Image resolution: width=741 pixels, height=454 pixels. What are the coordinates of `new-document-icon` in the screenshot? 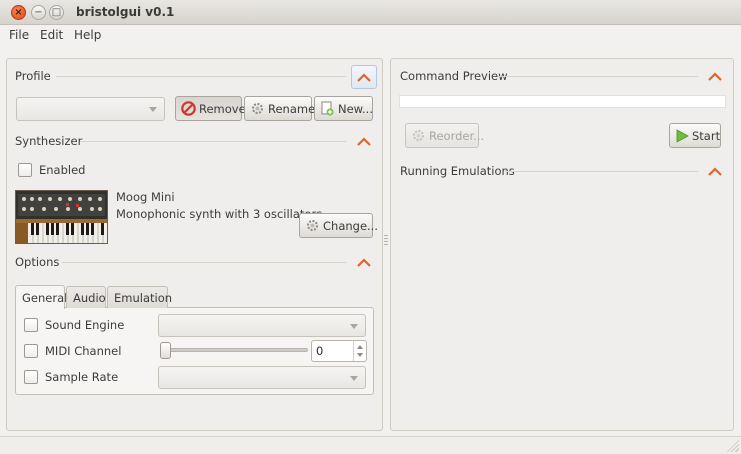 It's located at (327, 108).